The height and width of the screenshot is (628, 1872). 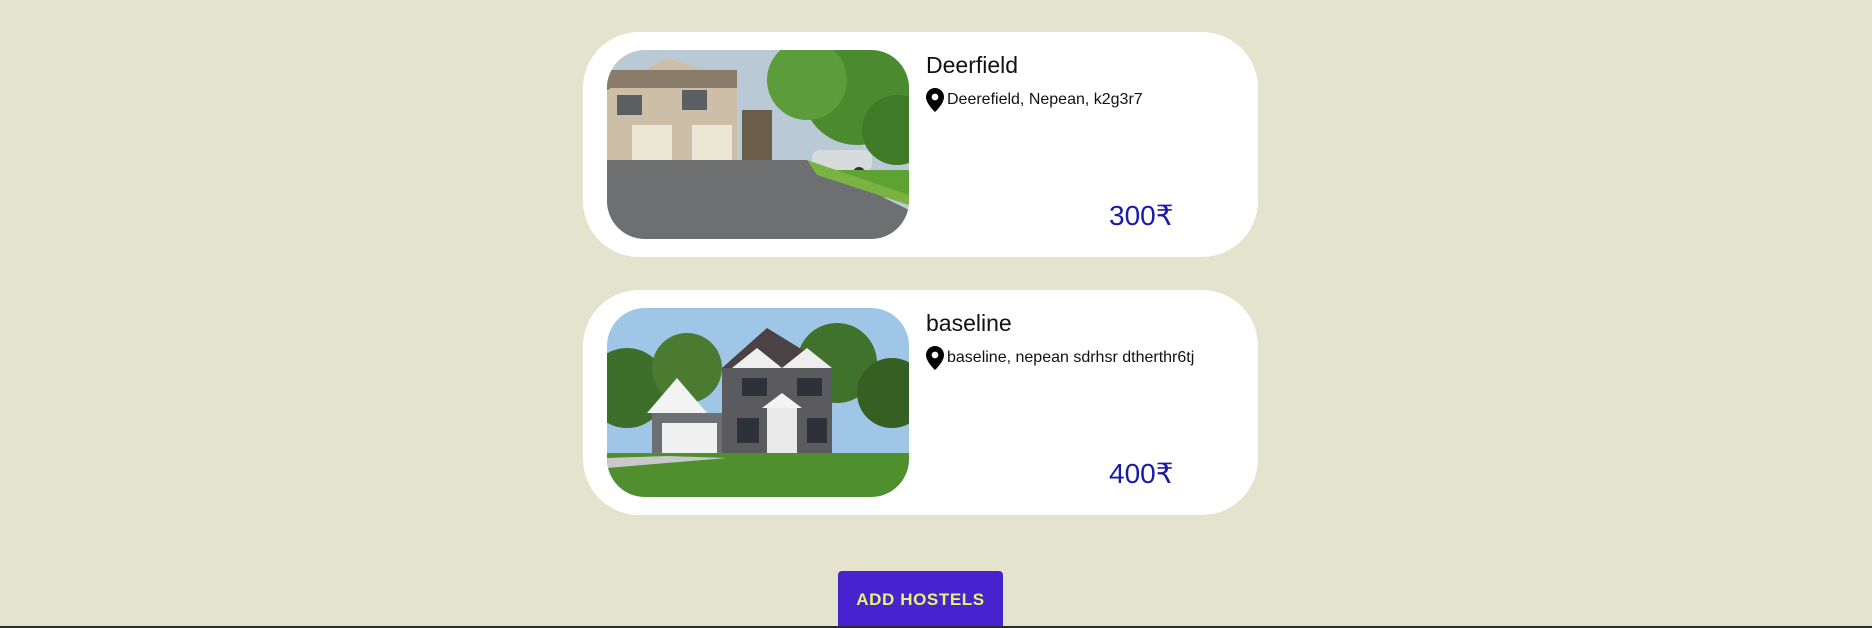 What do you see at coordinates (1045, 99) in the screenshot?
I see `listing-address-text: Deerefield, Nepean, k2g3r7` at bounding box center [1045, 99].